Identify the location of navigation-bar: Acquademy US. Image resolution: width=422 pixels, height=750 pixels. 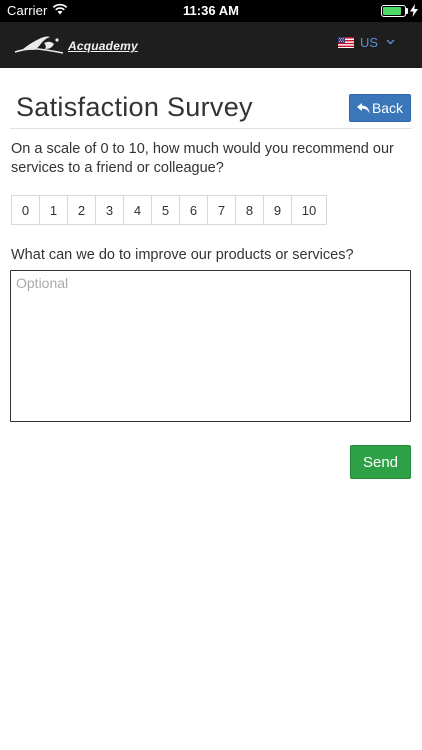
(211, 45).